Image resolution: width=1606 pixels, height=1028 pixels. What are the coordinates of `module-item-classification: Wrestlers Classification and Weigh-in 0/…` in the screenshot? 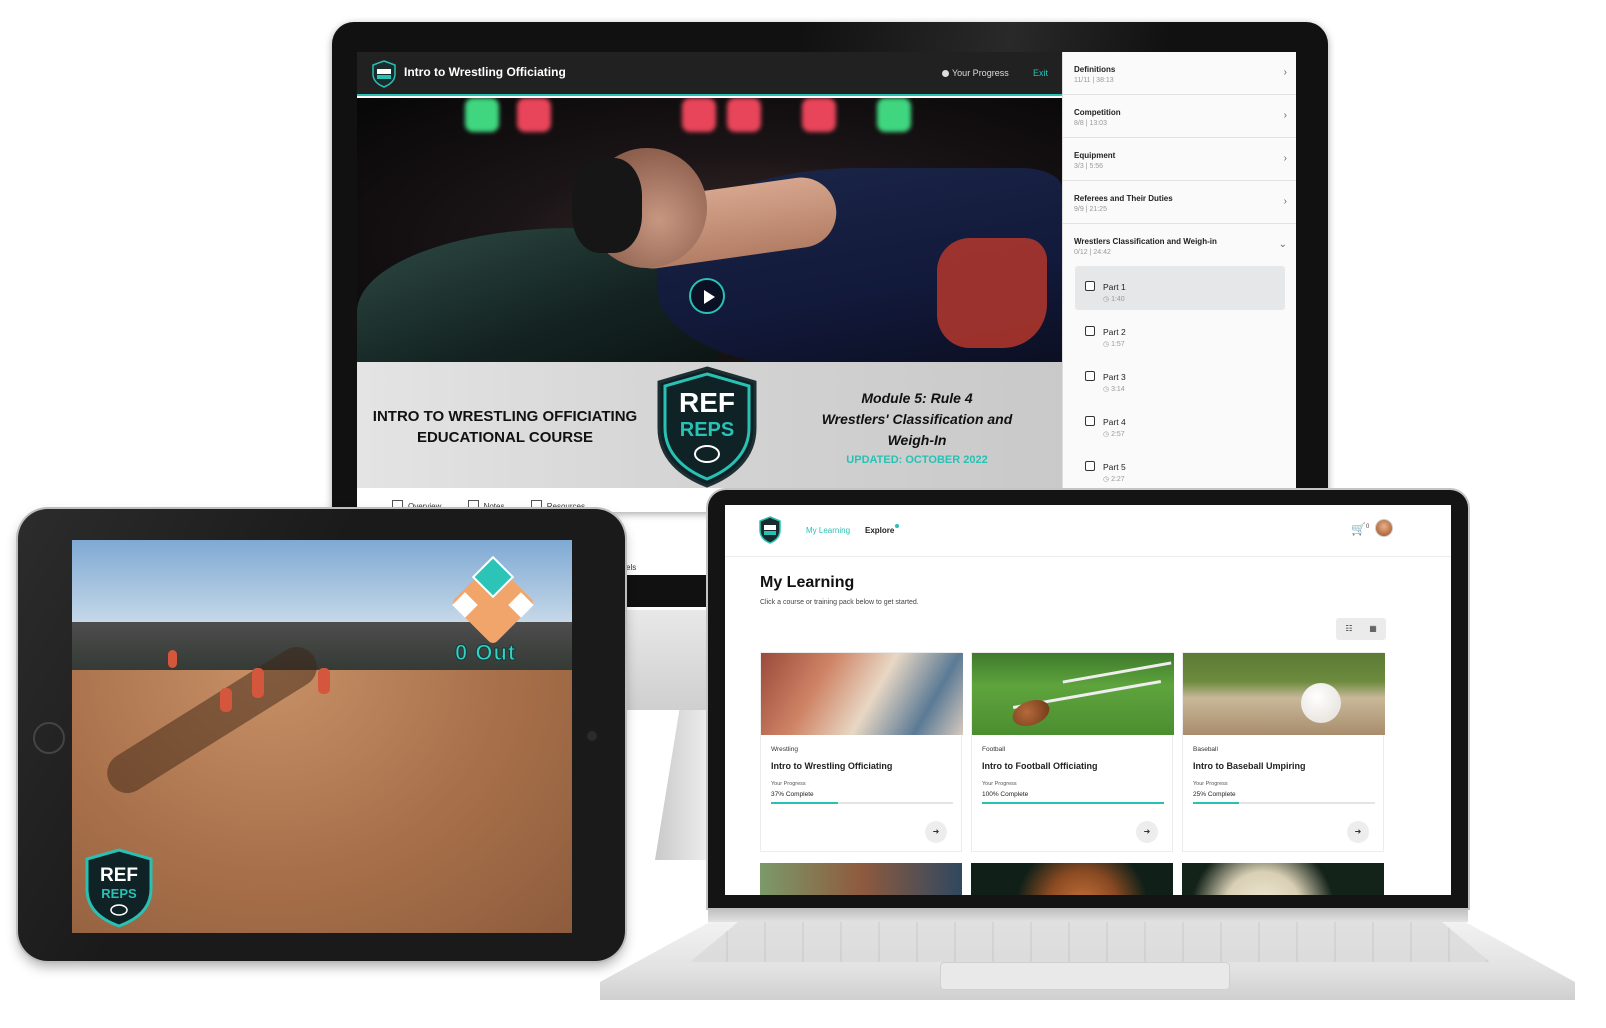 It's located at (1179, 245).